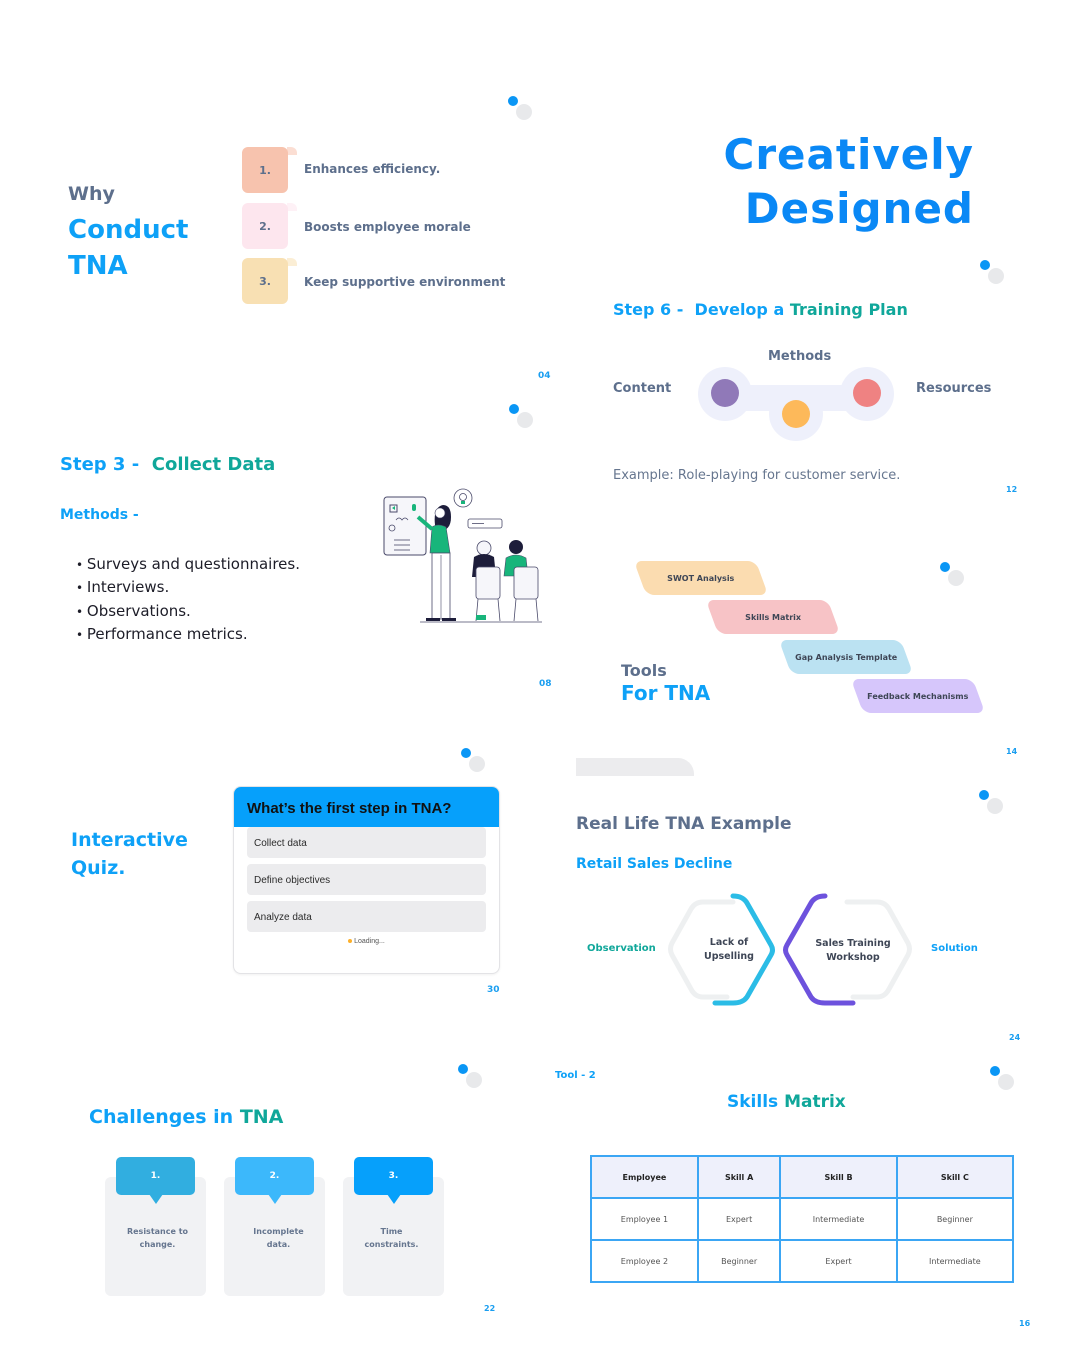  What do you see at coordinates (493, 990) in the screenshot?
I see `page-number: 30` at bounding box center [493, 990].